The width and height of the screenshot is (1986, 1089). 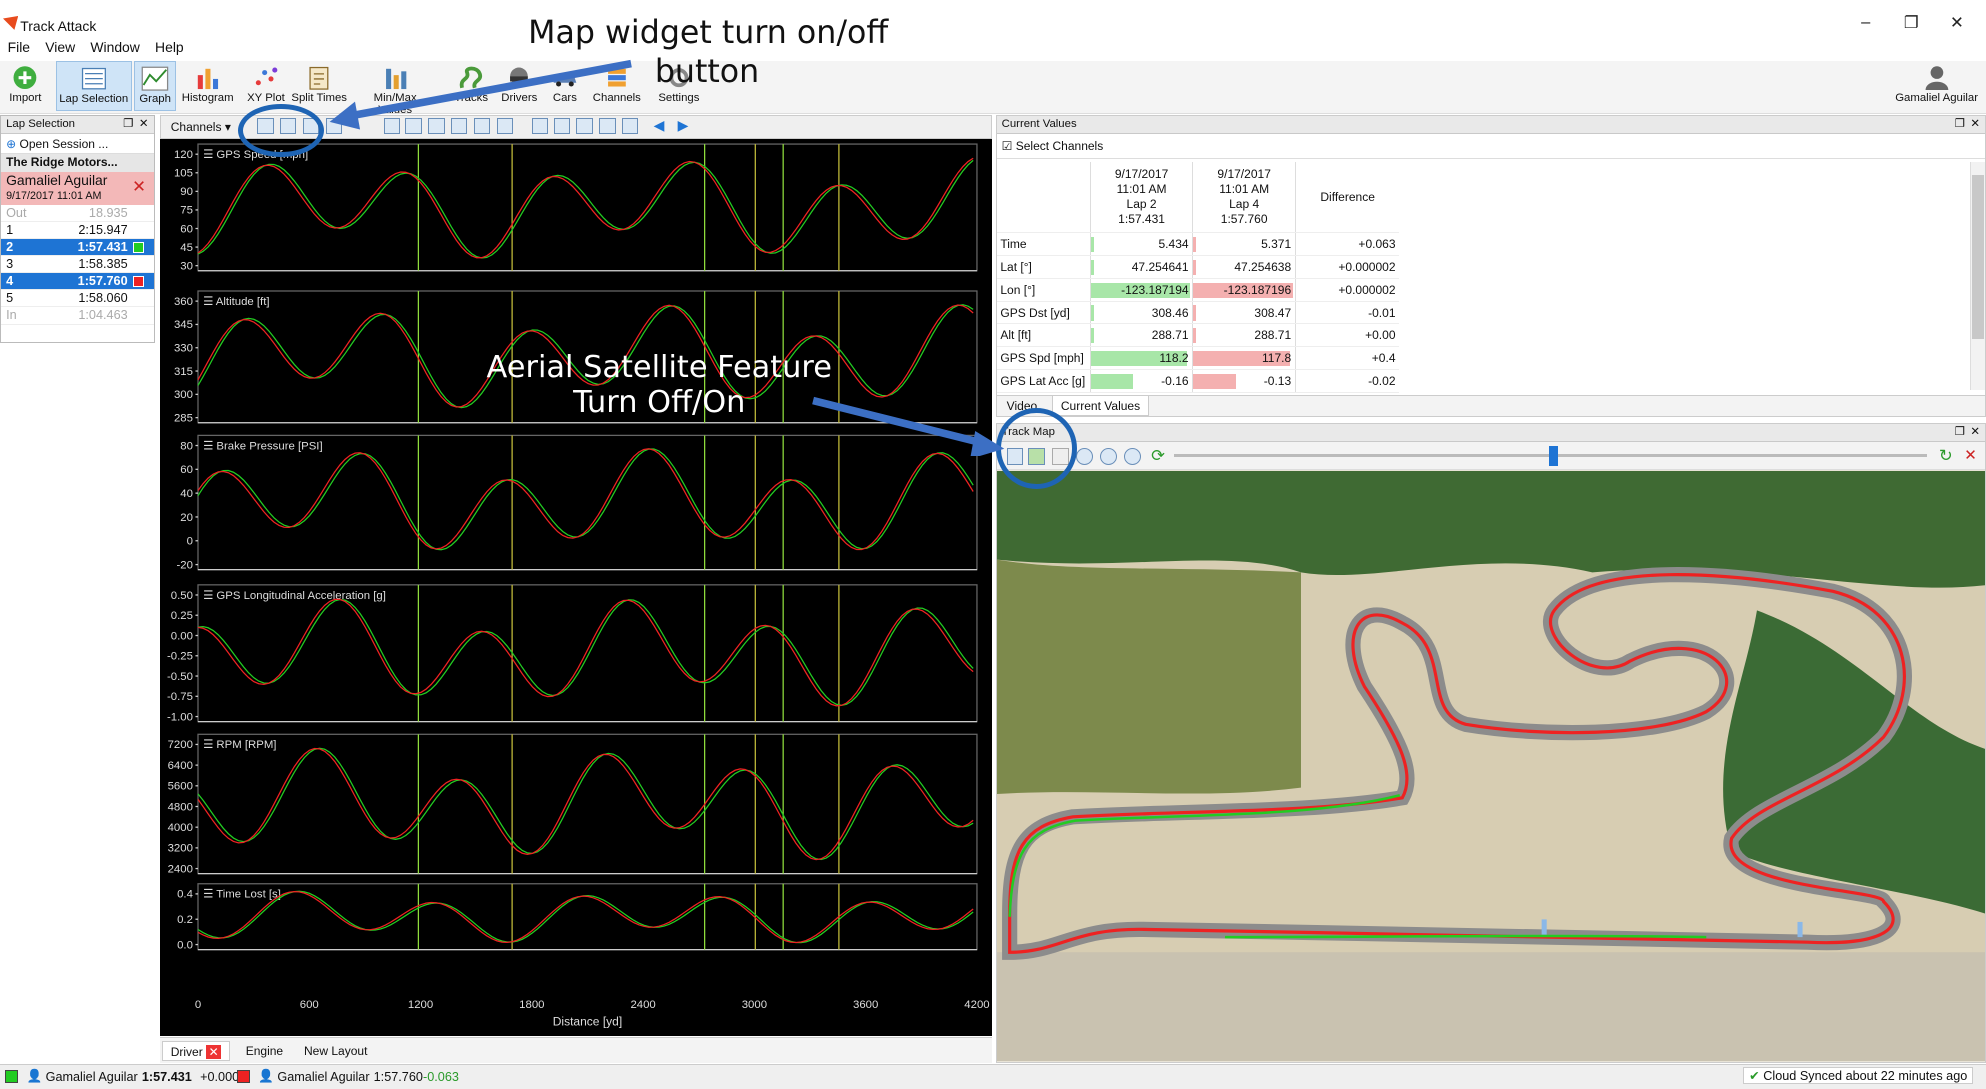 What do you see at coordinates (25, 98) in the screenshot?
I see `import-label: Import` at bounding box center [25, 98].